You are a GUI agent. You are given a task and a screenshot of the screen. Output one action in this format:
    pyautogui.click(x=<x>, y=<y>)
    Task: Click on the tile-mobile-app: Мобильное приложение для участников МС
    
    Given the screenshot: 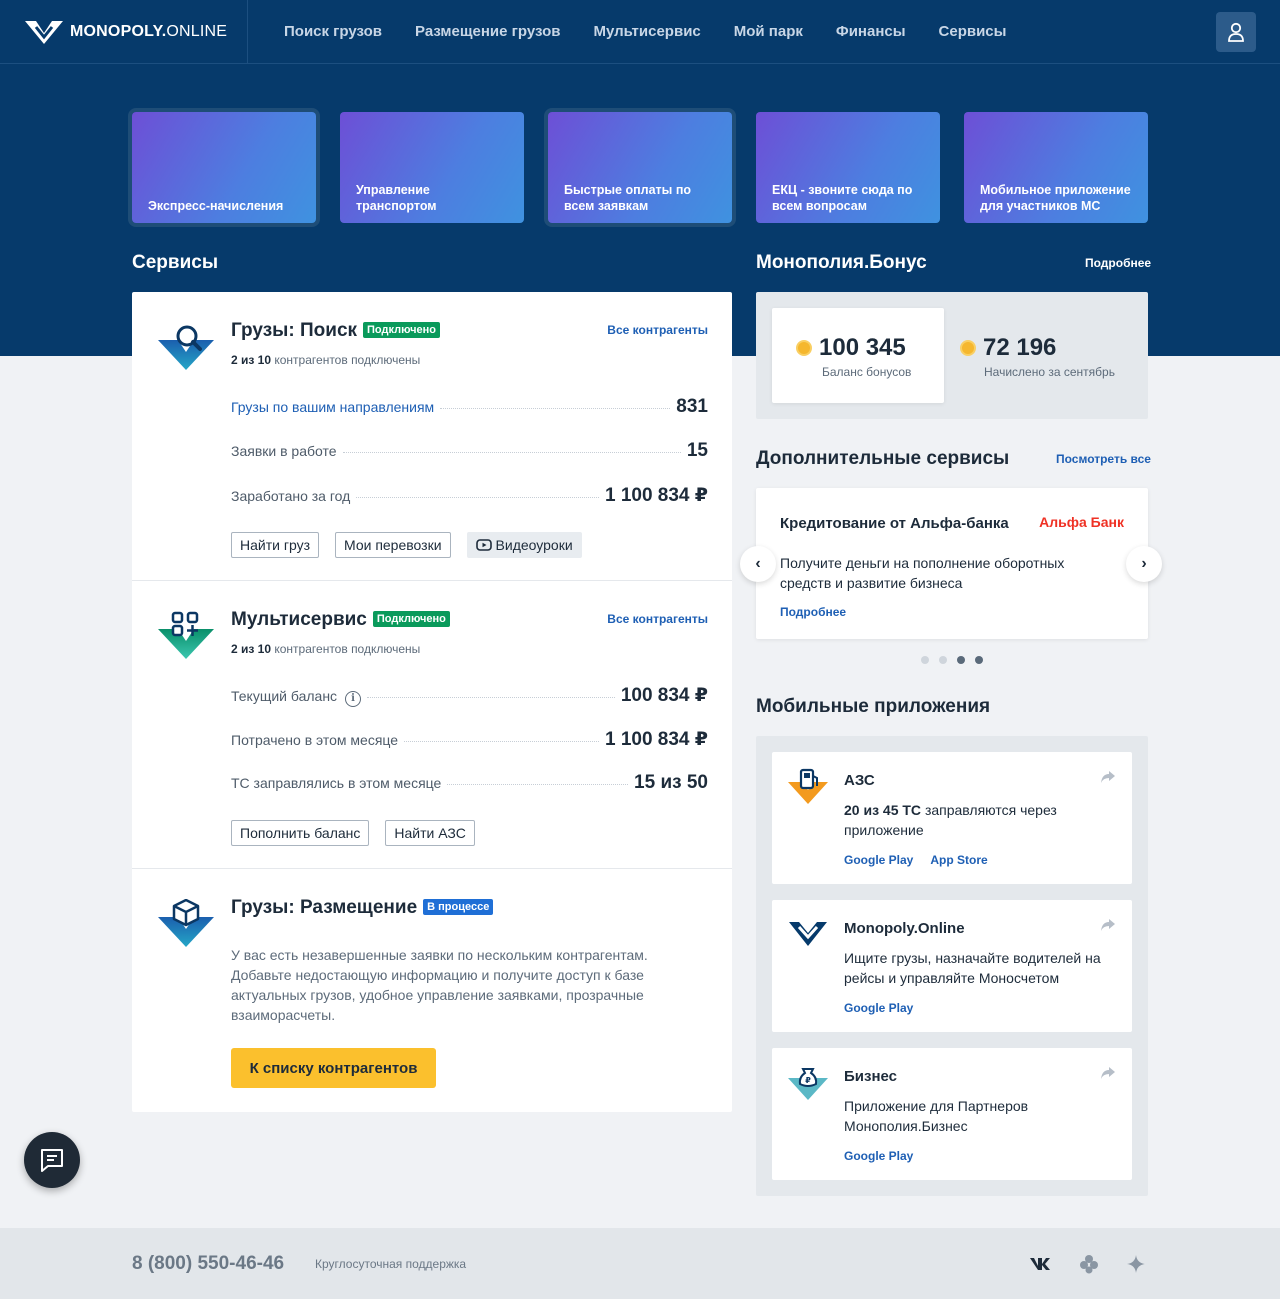 What is the action you would take?
    pyautogui.click(x=1056, y=167)
    